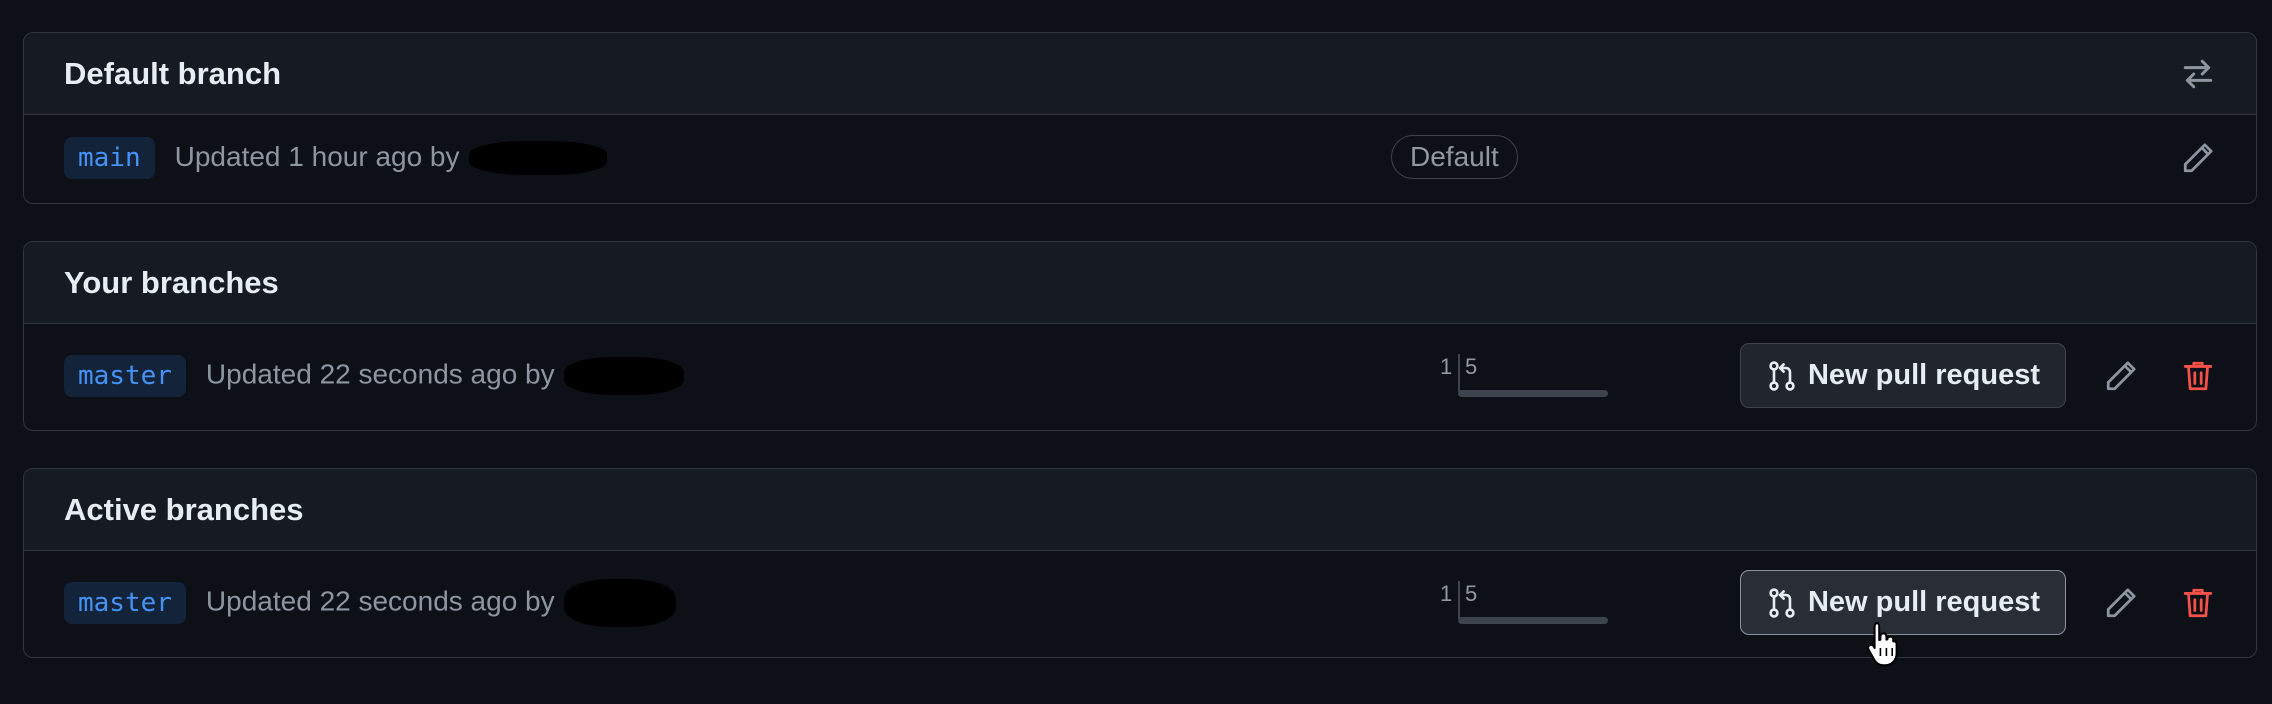 Image resolution: width=2272 pixels, height=704 pixels. What do you see at coordinates (1140, 510) in the screenshot?
I see `active-branches-header: Active branches` at bounding box center [1140, 510].